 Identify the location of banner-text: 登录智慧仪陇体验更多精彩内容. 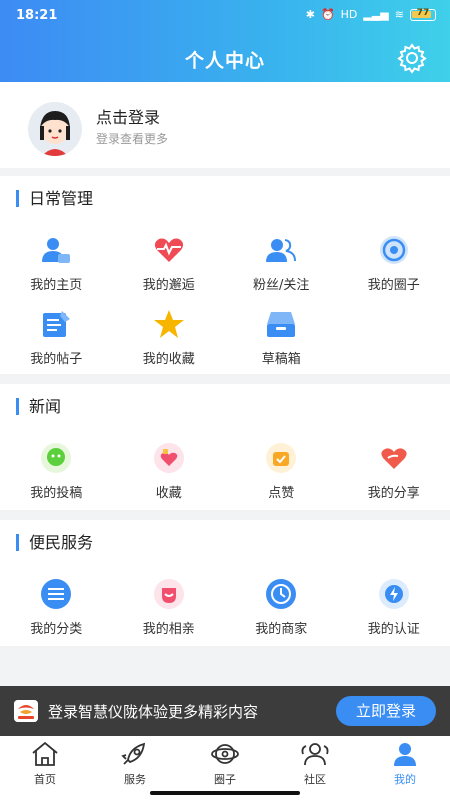
(153, 712).